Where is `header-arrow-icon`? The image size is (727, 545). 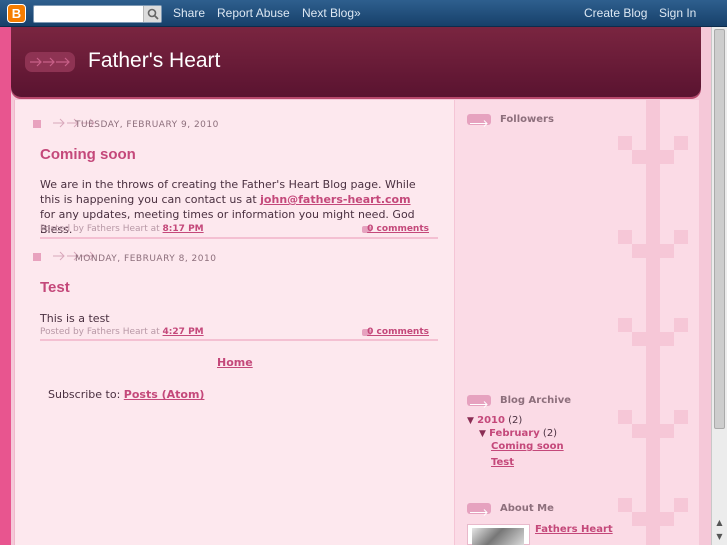 header-arrow-icon is located at coordinates (50, 62).